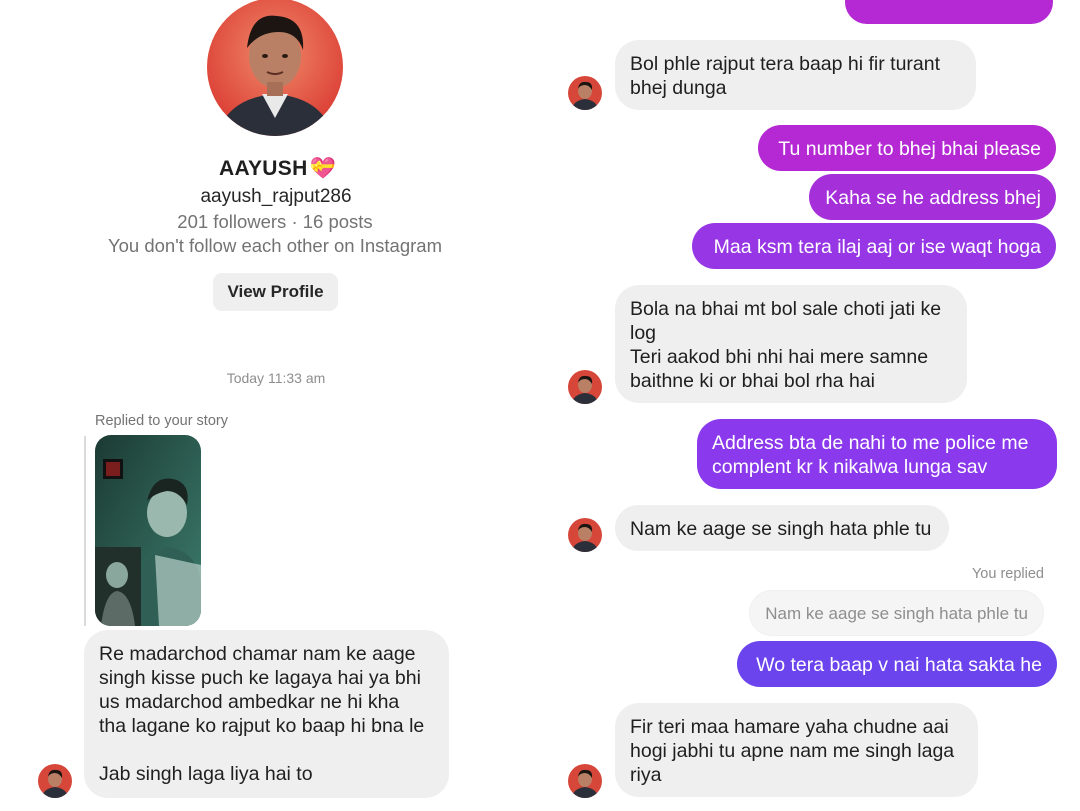 This screenshot has width=1080, height=811. I want to click on profile-avatar, so click(275, 68).